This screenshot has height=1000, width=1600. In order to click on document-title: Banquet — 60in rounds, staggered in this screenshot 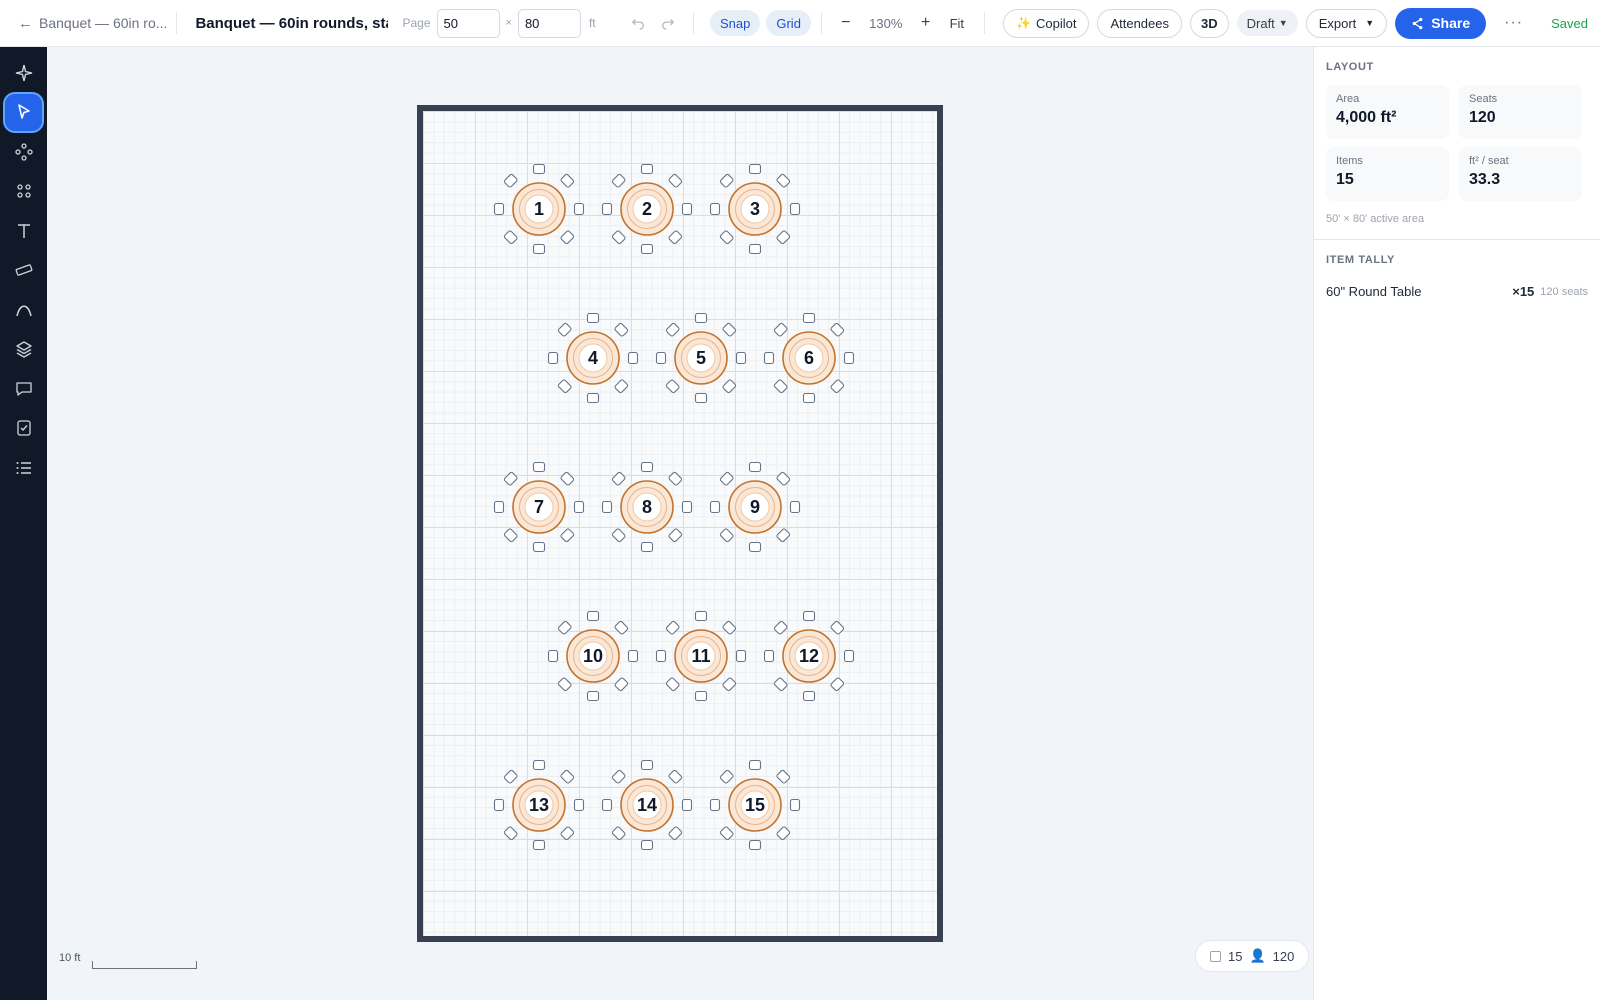, I will do `click(291, 23)`.